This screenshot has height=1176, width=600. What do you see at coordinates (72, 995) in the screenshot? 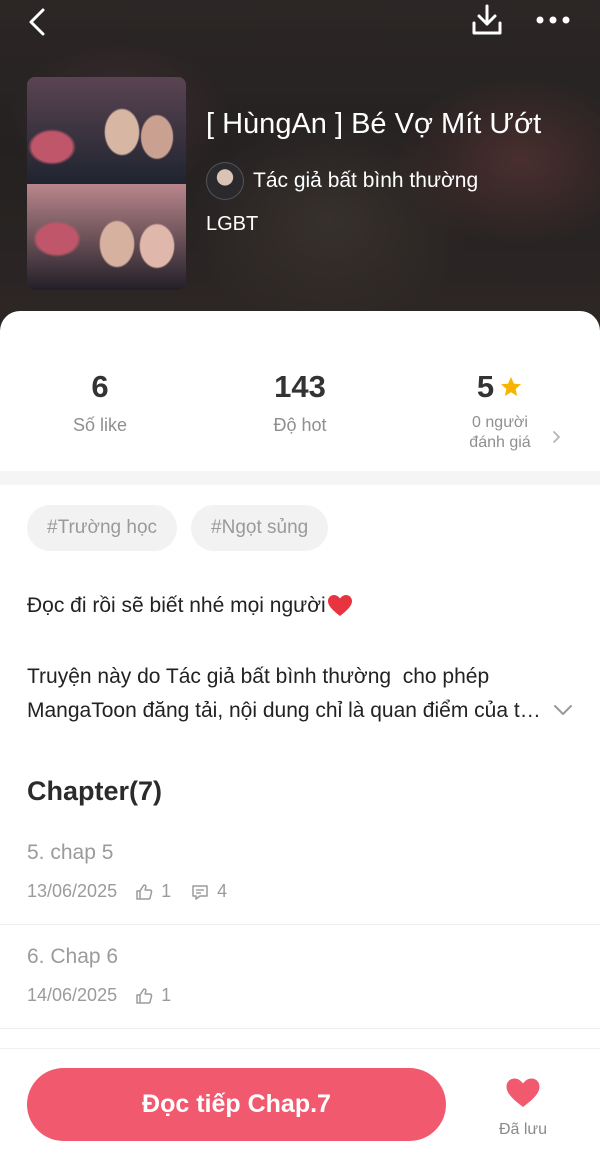
I see `chapter-date: 14/06/2025` at bounding box center [72, 995].